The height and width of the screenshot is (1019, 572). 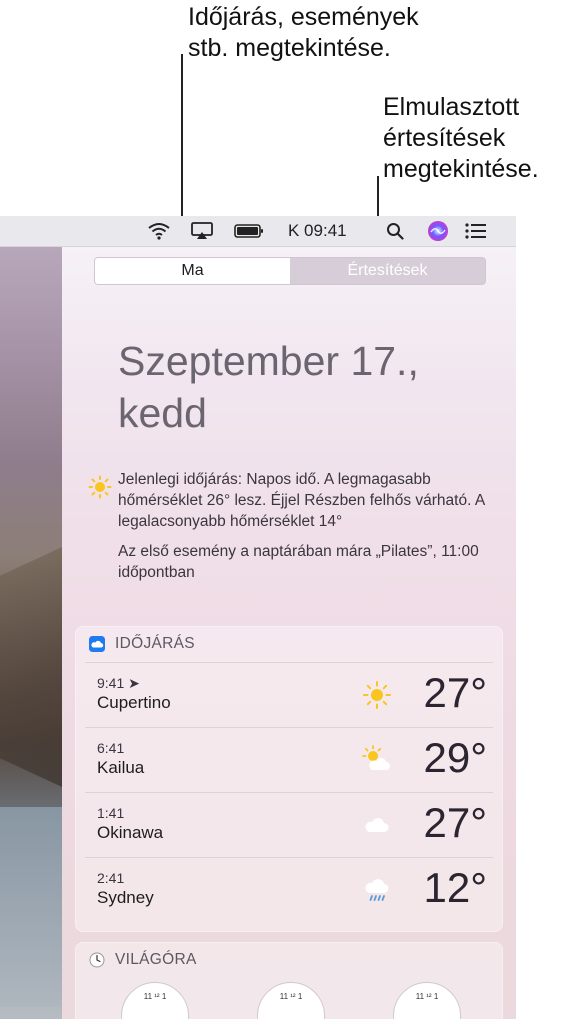 What do you see at coordinates (303, 17) in the screenshot?
I see `callout-today-line1: Időjárás, események` at bounding box center [303, 17].